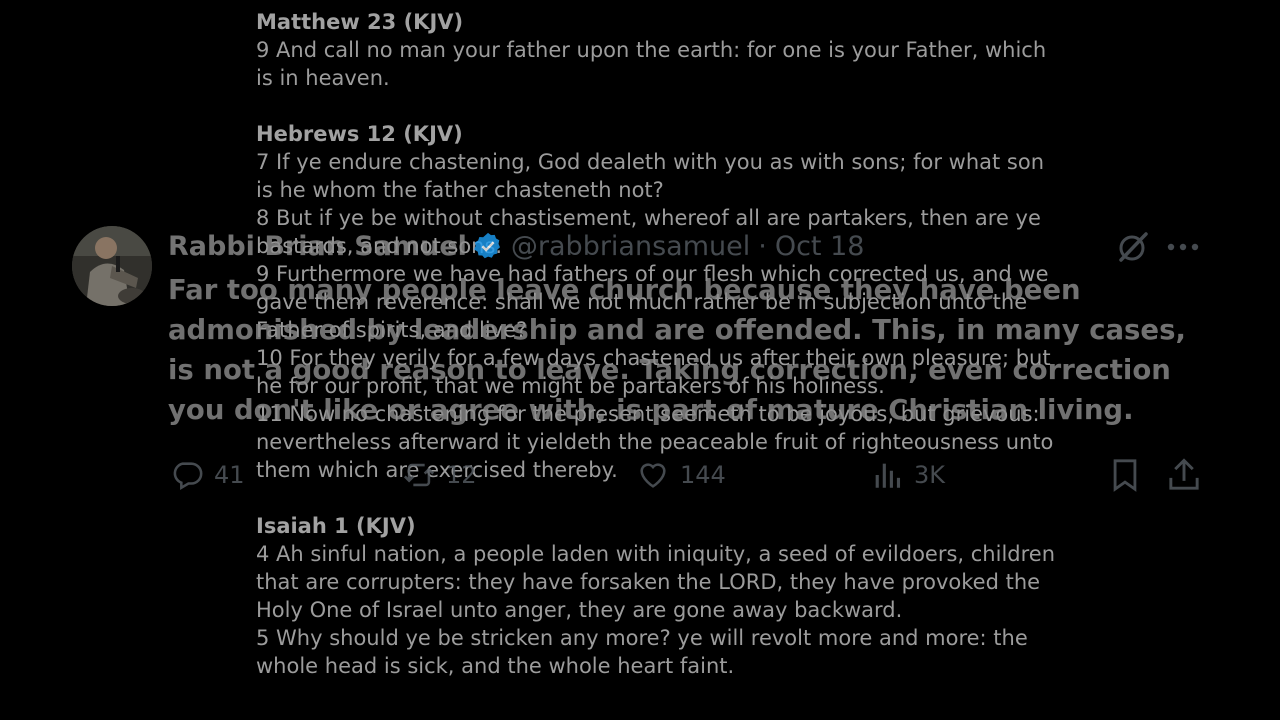 This screenshot has width=1280, height=720. I want to click on repost-count: 12, so click(461, 475).